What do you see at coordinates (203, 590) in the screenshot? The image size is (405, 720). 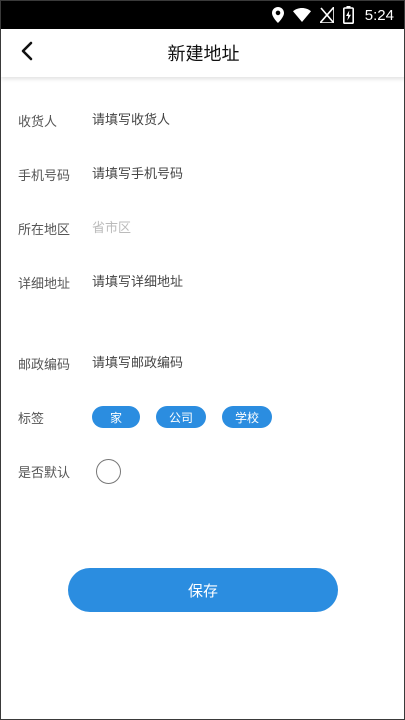 I see `save-button: 保存` at bounding box center [203, 590].